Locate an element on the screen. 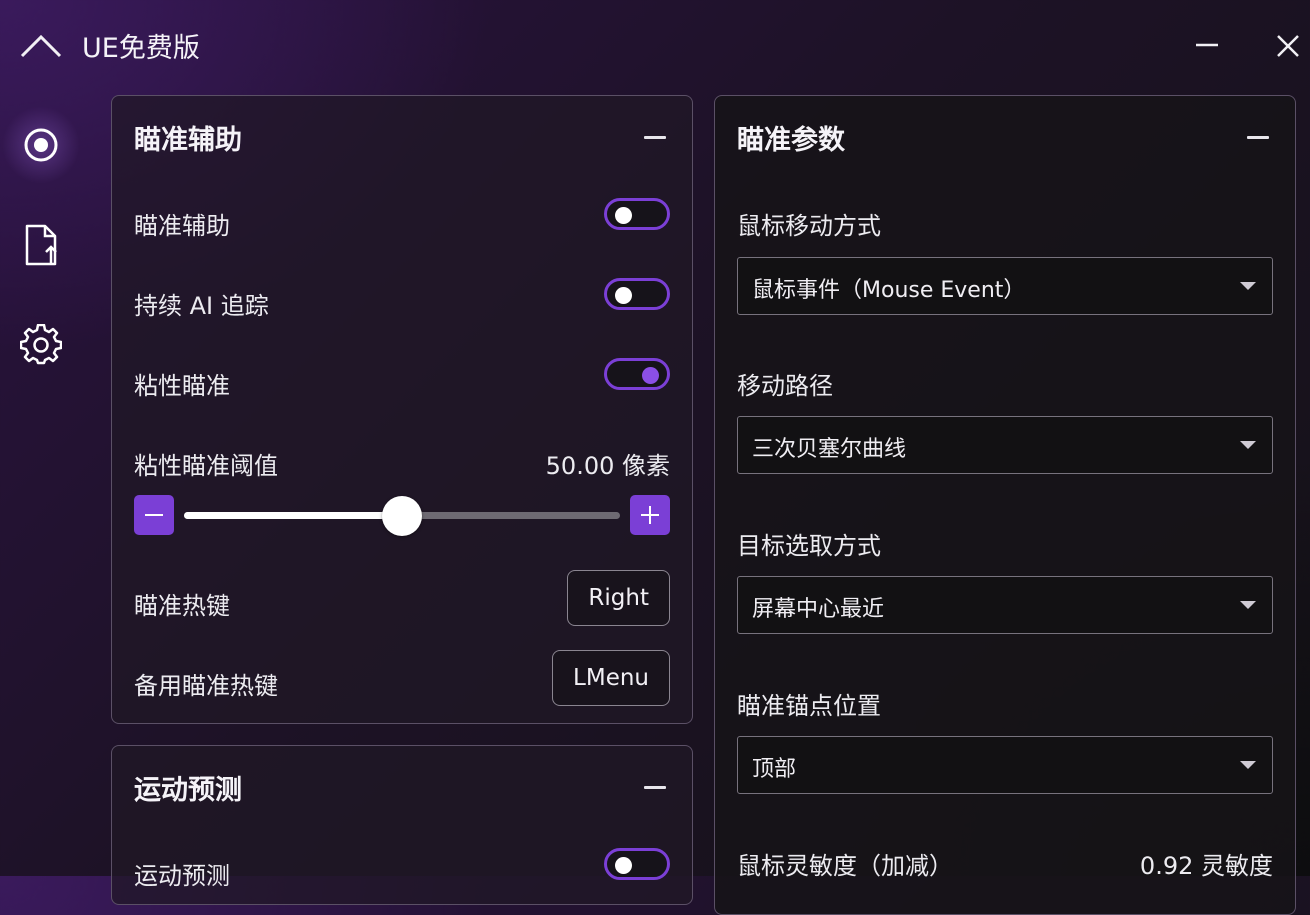 The width and height of the screenshot is (1310, 915). anchor-select: 顶部 is located at coordinates (1005, 765).